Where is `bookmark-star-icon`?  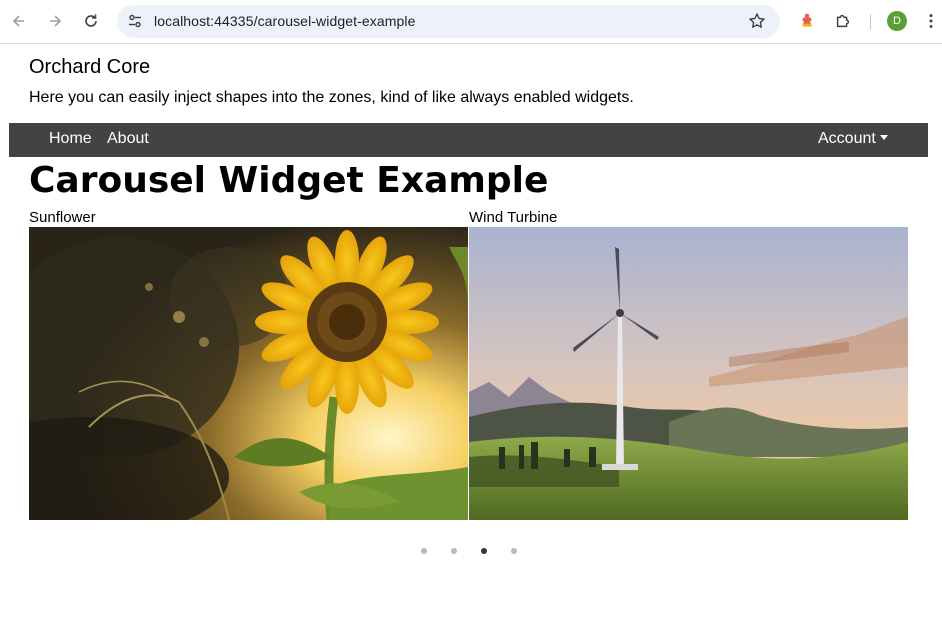 bookmark-star-icon is located at coordinates (757, 21).